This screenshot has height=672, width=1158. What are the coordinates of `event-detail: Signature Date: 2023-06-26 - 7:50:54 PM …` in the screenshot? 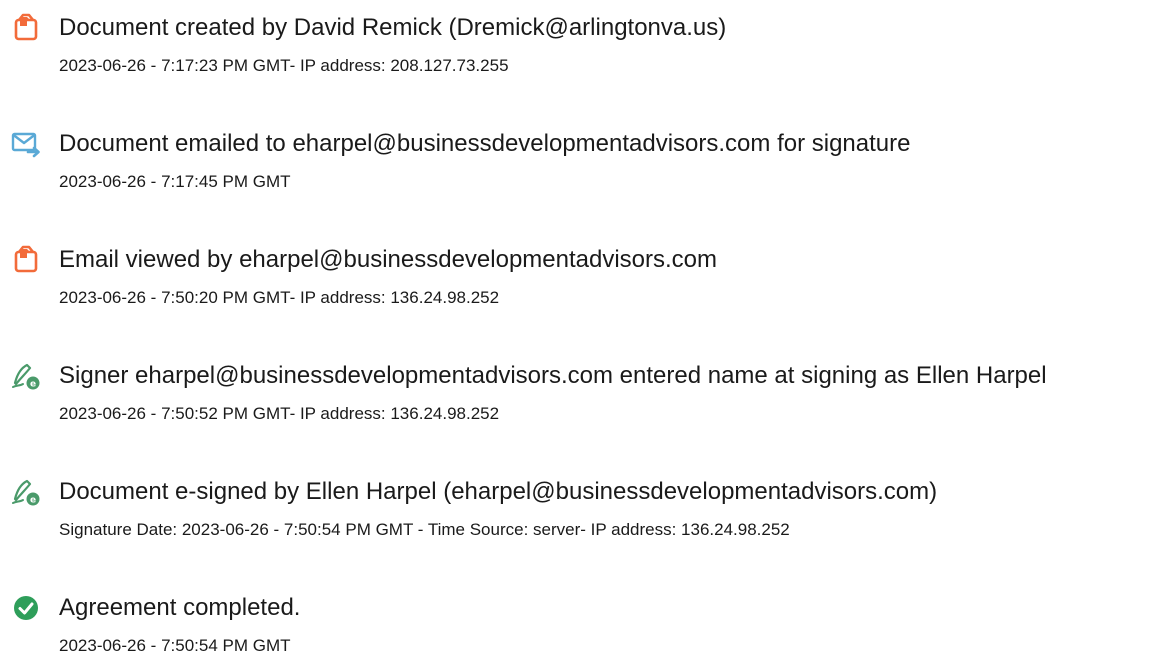 It's located at (424, 529).